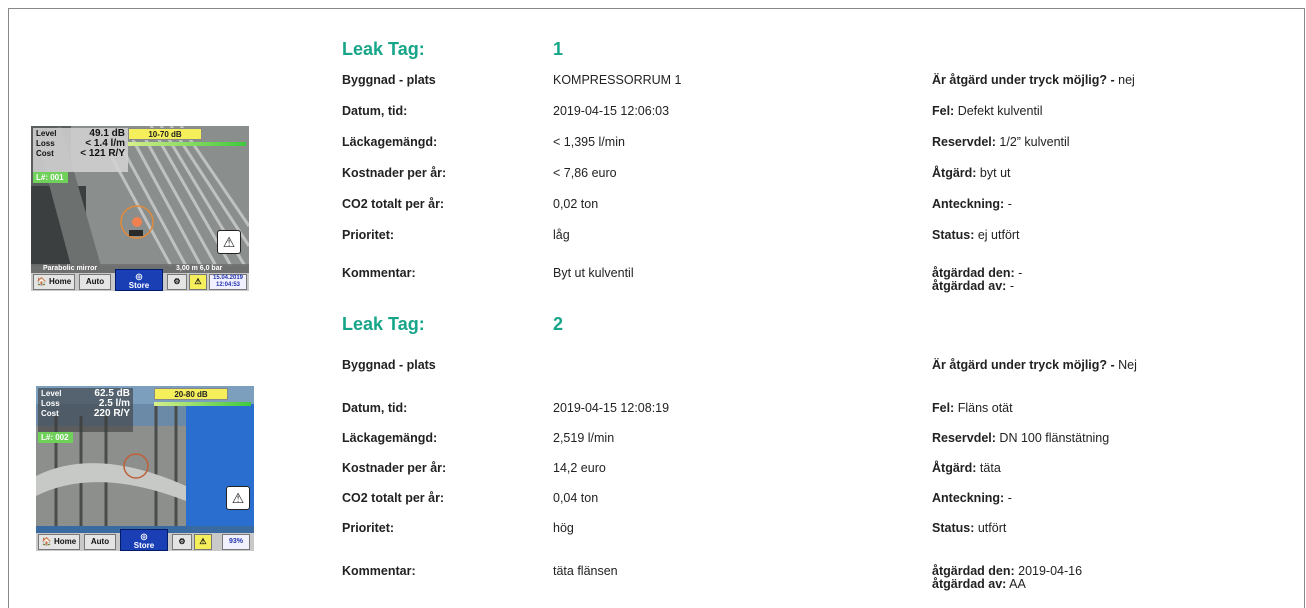 The height and width of the screenshot is (608, 1306). I want to click on cost-value: < 121 R/Y, so click(102, 153).